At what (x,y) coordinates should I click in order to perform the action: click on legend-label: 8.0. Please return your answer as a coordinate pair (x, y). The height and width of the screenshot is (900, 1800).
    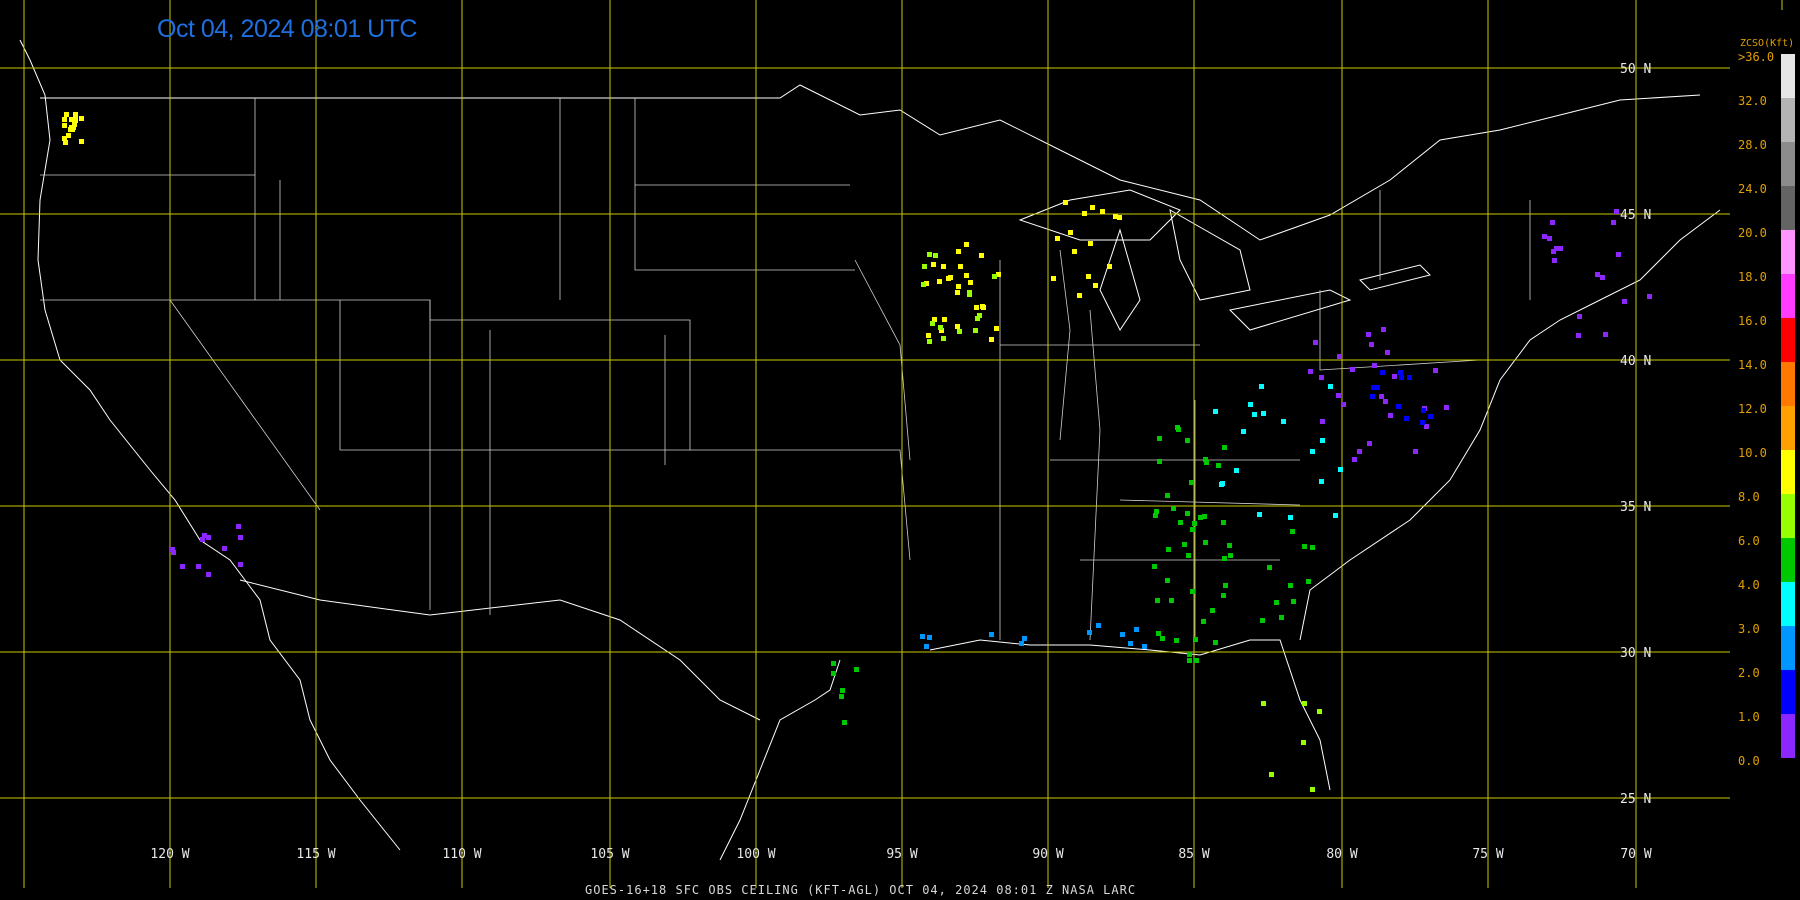
    Looking at the image, I should click on (1749, 497).